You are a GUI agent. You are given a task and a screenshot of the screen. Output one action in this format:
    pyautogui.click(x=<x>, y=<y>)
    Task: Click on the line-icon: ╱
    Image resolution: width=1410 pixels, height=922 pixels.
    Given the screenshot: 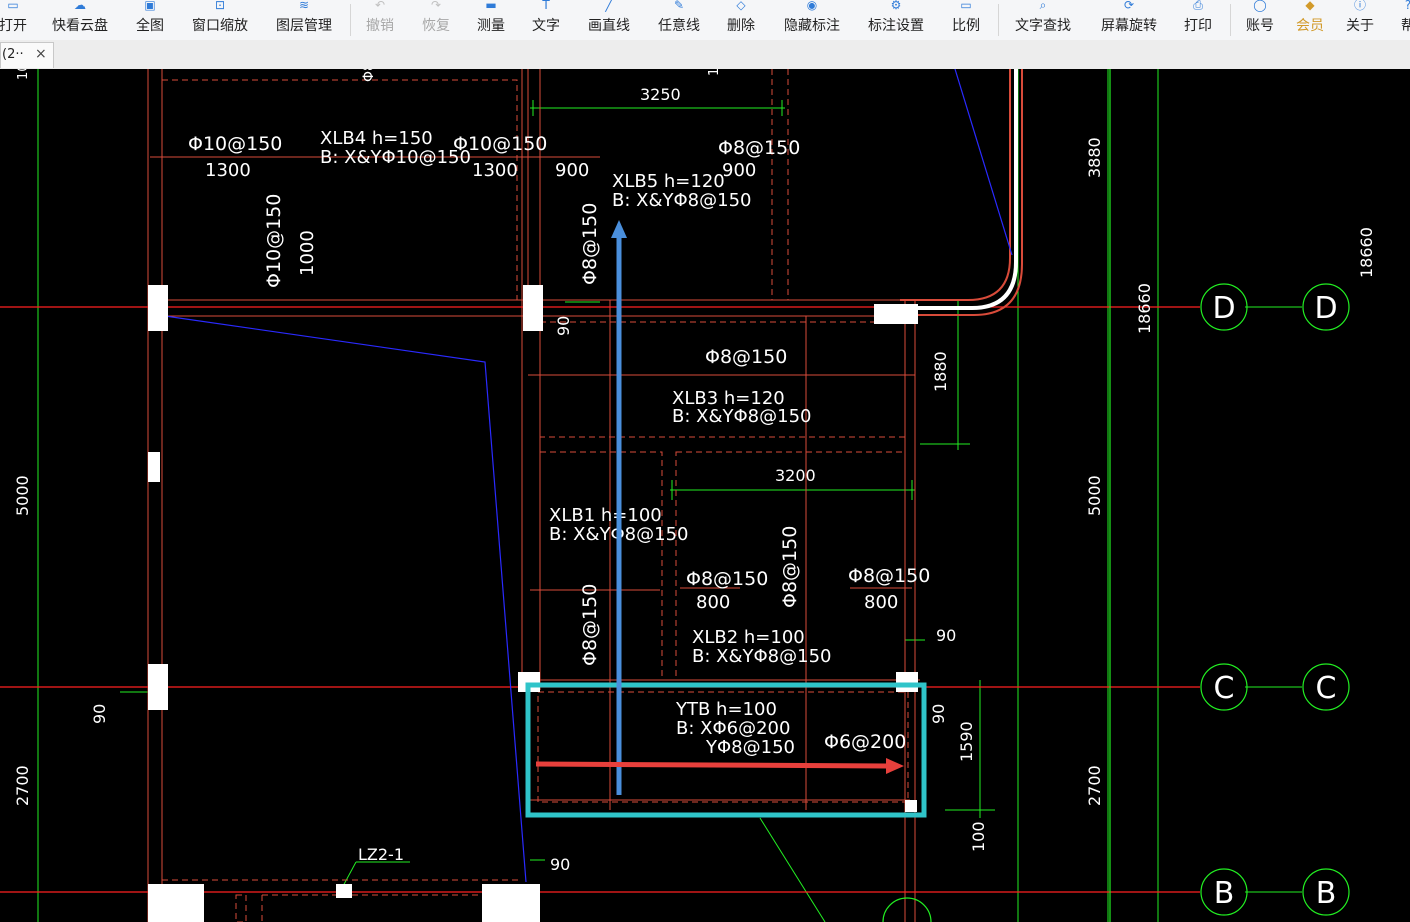 What is the action you would take?
    pyautogui.click(x=609, y=6)
    